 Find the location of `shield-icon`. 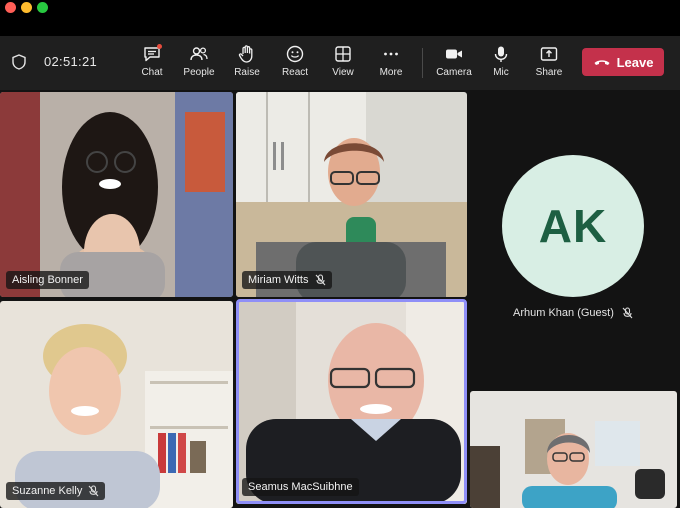

shield-icon is located at coordinates (19, 62).